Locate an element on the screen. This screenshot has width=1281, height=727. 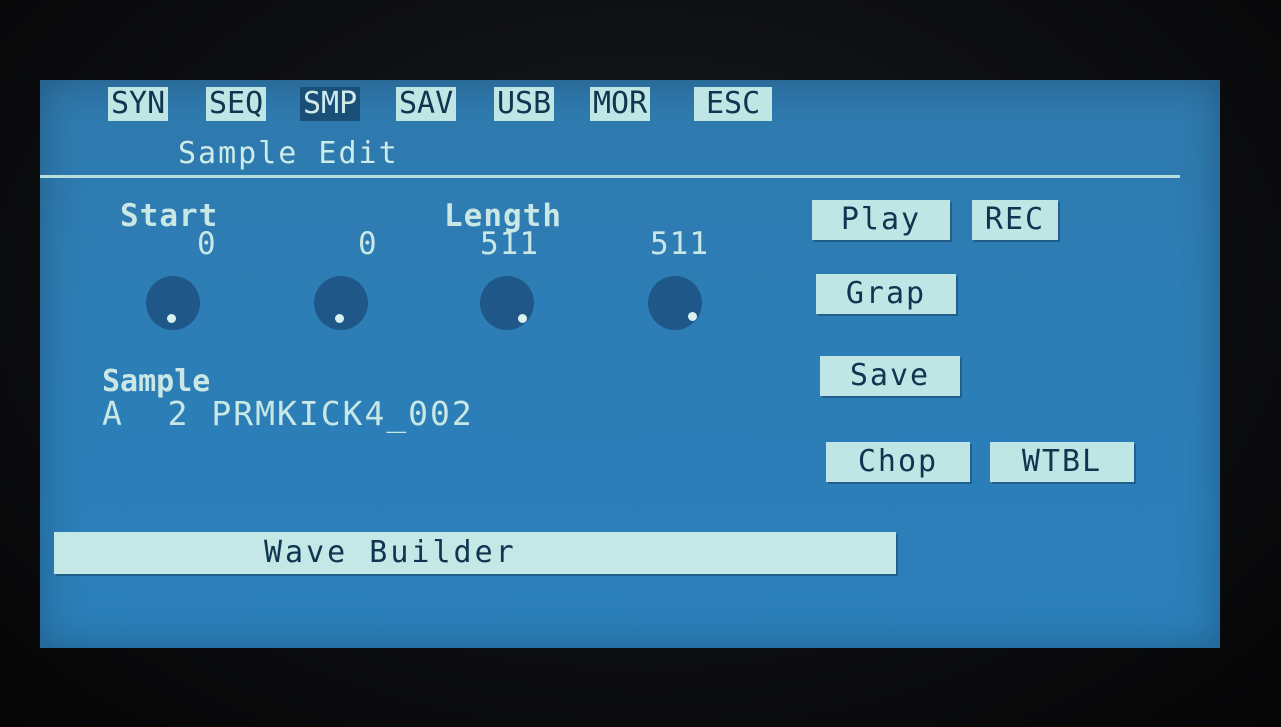
tab-esc: ESC is located at coordinates (733, 104).